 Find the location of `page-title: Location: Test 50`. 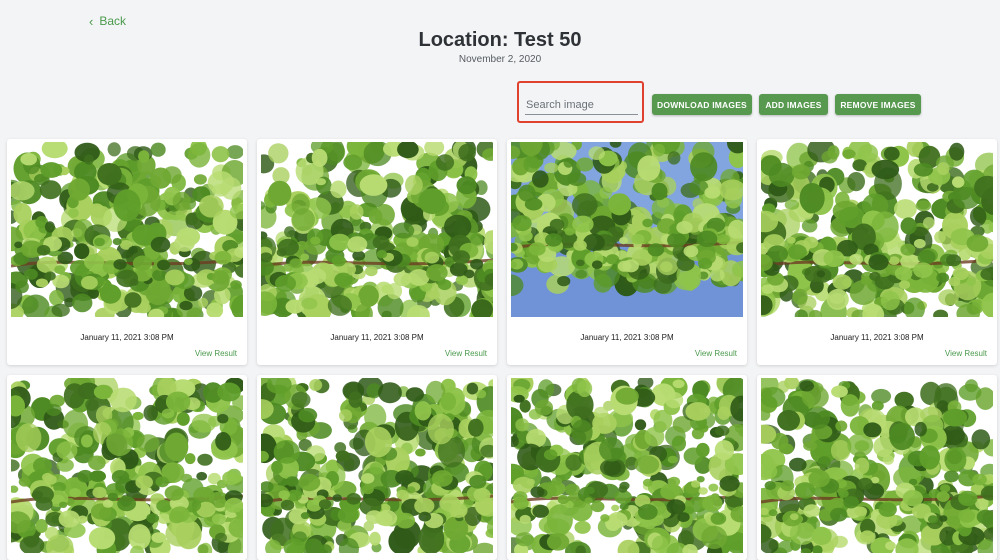

page-title: Location: Test 50 is located at coordinates (500, 40).